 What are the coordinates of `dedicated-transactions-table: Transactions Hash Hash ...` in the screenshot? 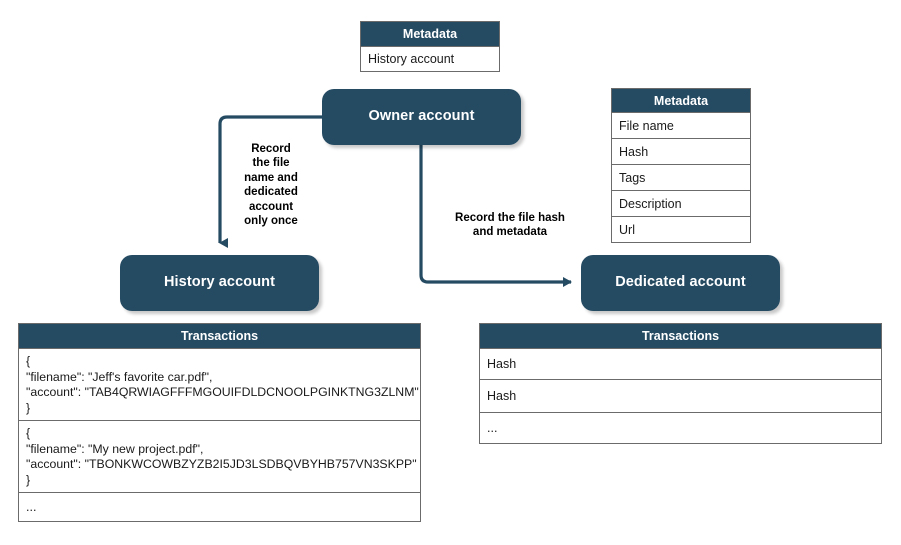 It's located at (680, 383).